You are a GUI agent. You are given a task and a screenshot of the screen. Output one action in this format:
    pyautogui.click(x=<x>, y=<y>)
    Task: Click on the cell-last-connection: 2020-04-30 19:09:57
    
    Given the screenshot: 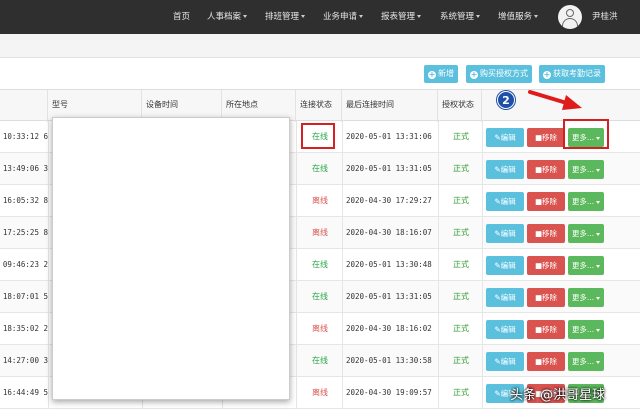 What is the action you would take?
    pyautogui.click(x=389, y=392)
    